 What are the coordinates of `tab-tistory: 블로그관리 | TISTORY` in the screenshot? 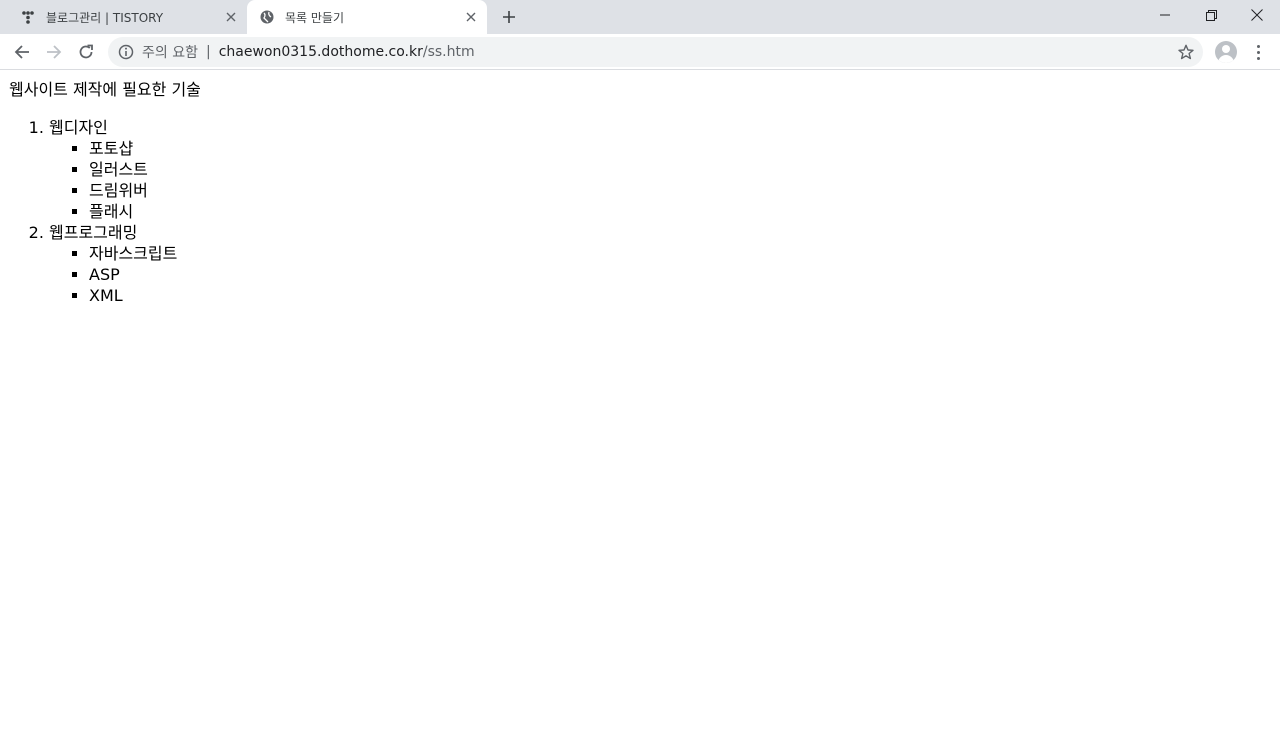 It's located at (127, 17).